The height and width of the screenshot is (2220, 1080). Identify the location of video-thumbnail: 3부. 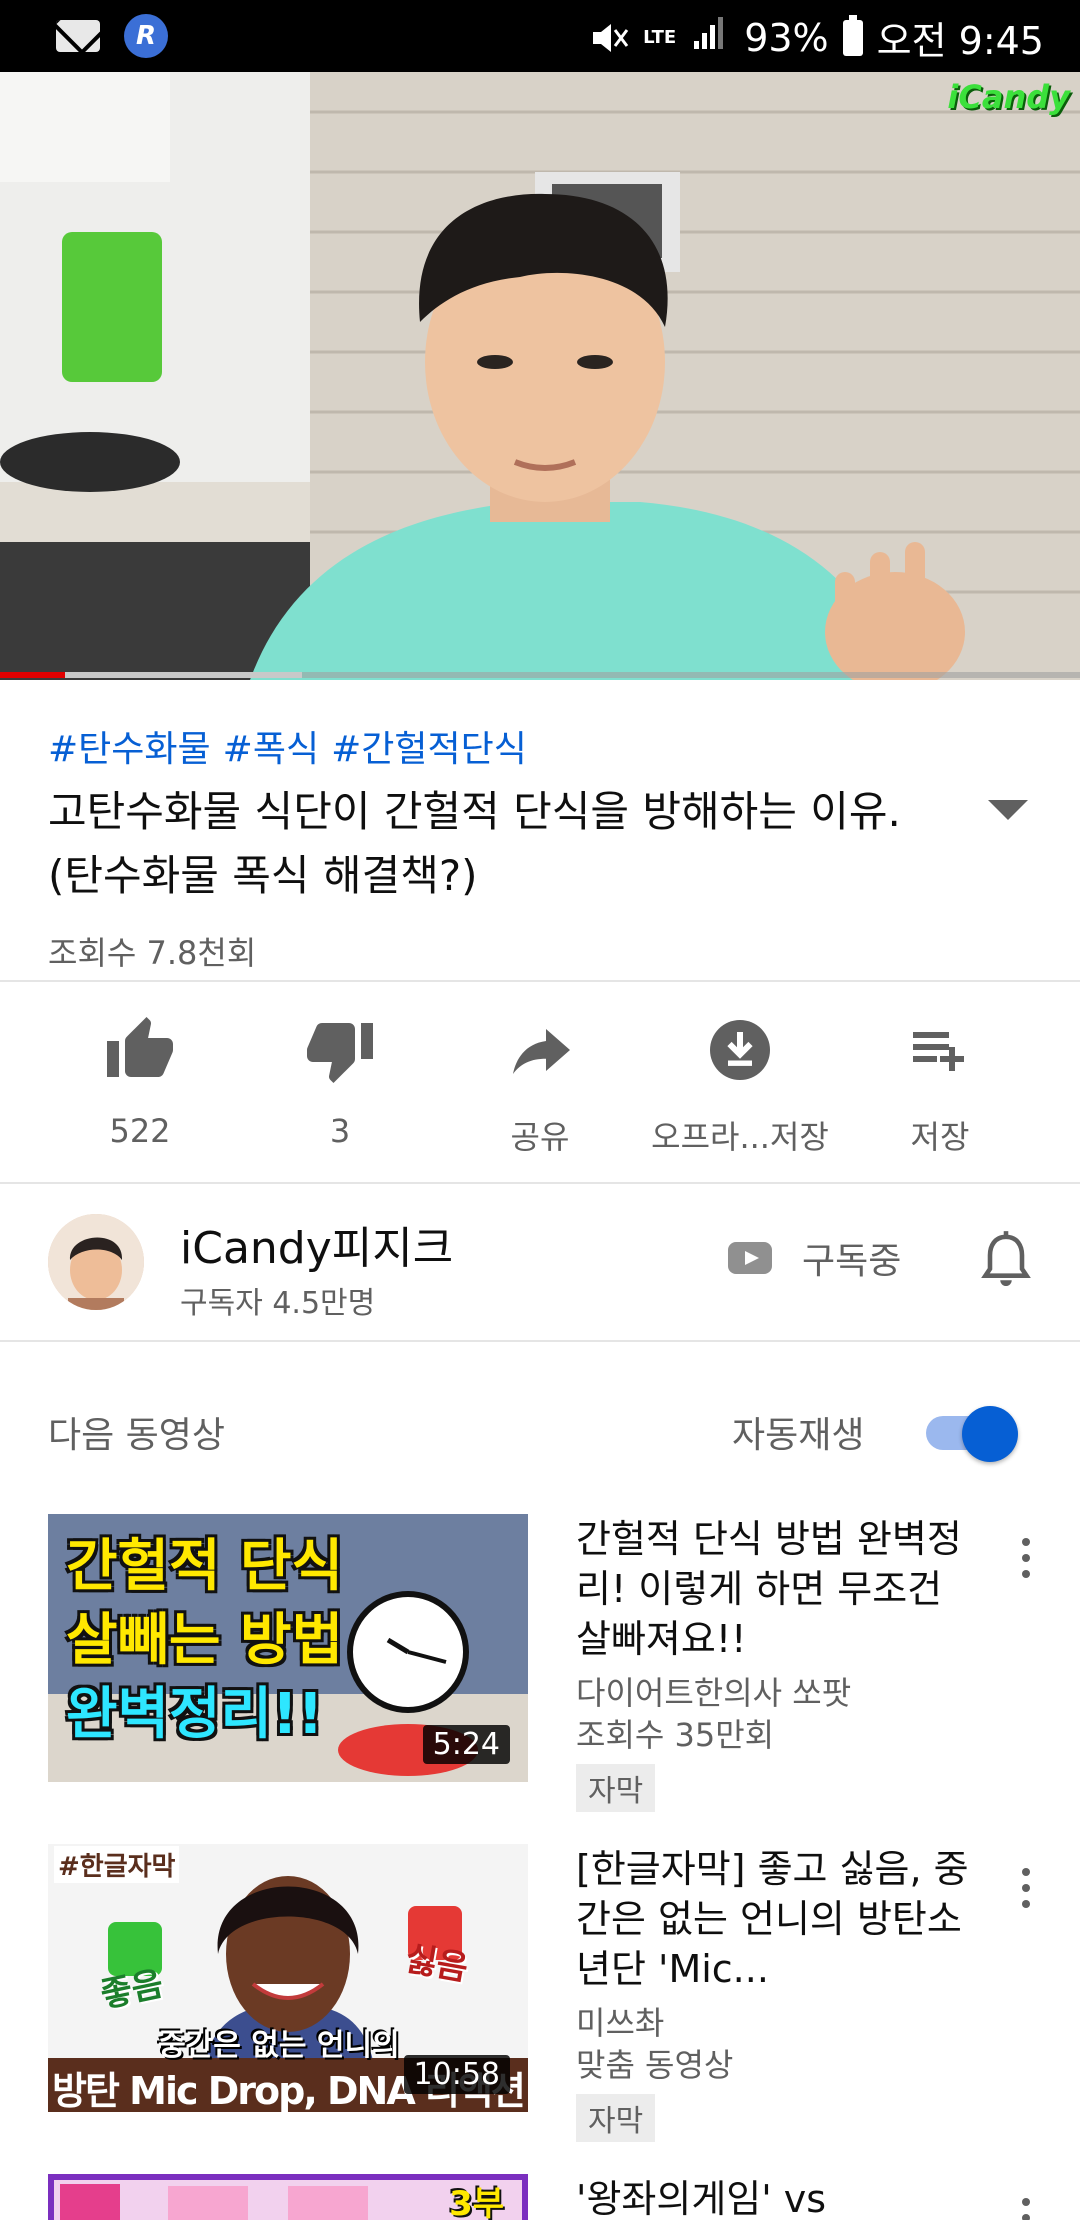
(288, 2197).